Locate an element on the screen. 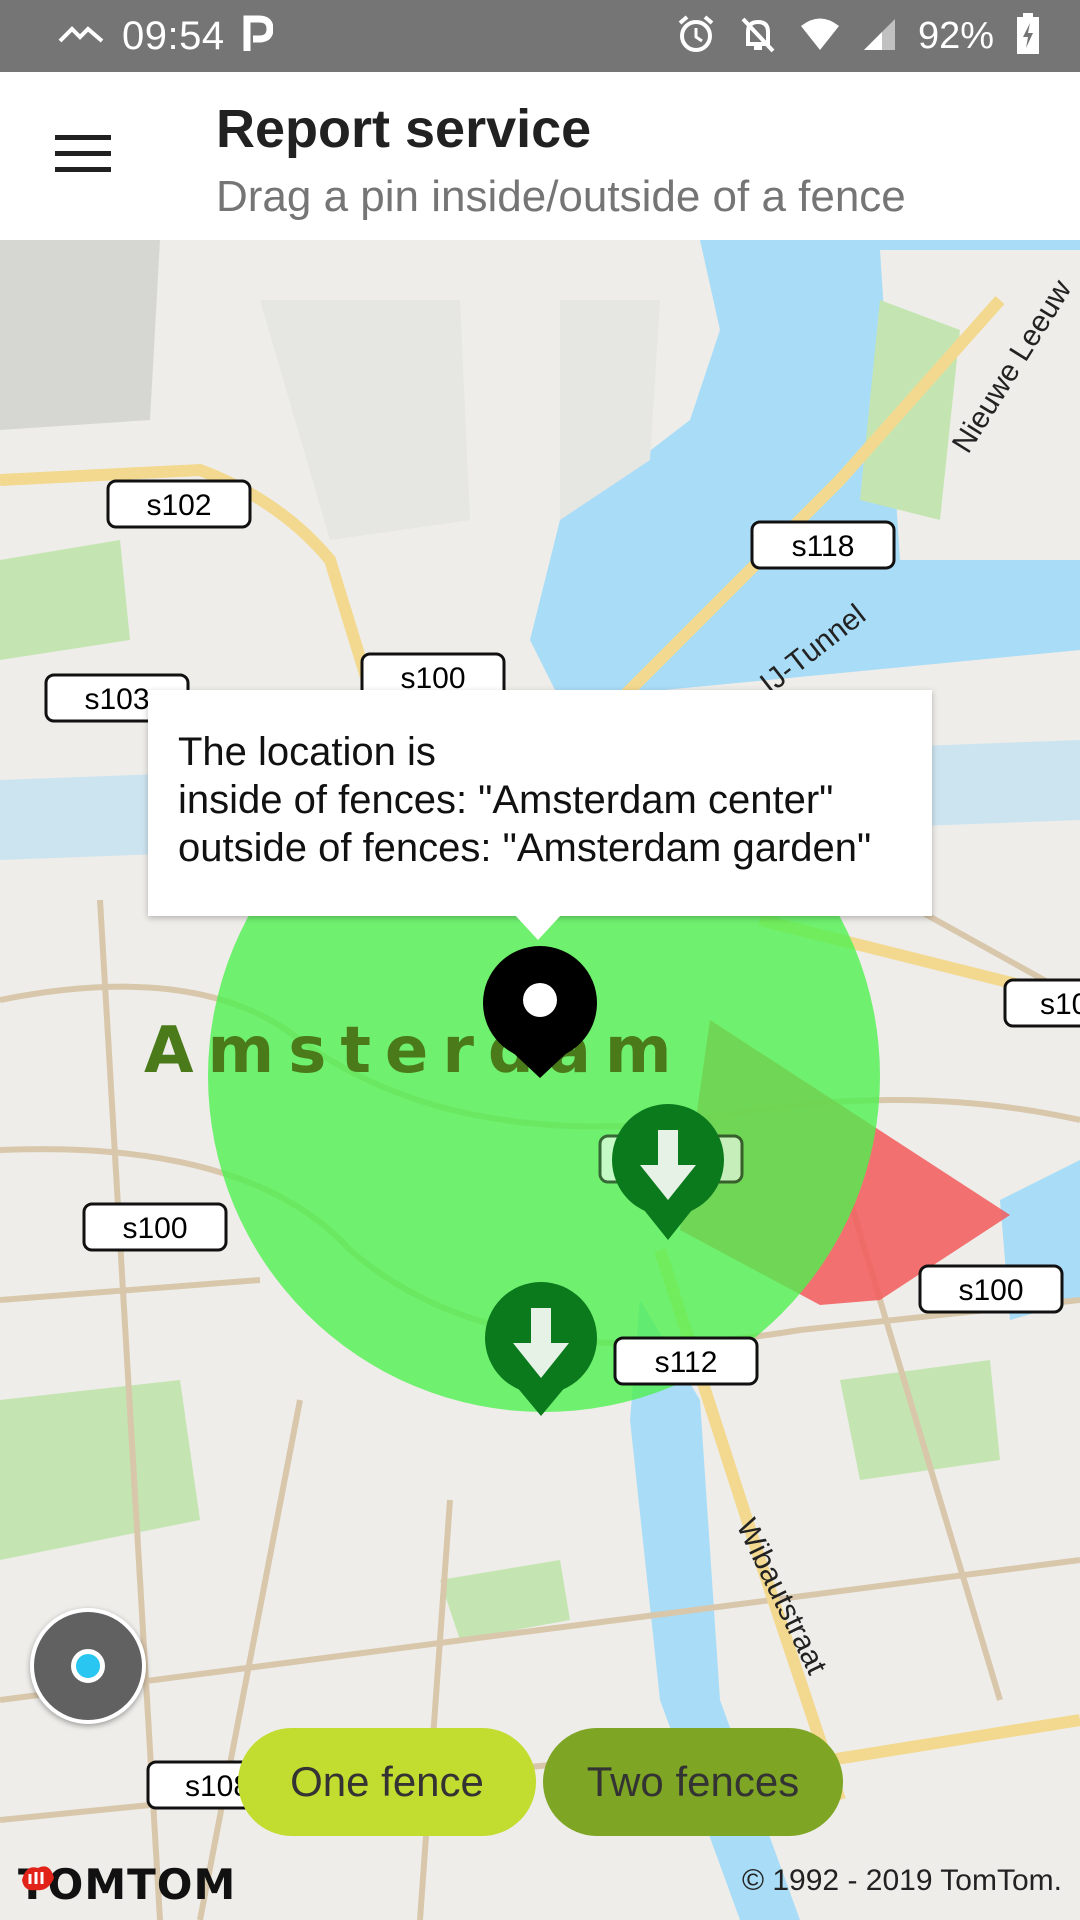 The image size is (1080, 1920). park-east is located at coordinates (920, 1420).